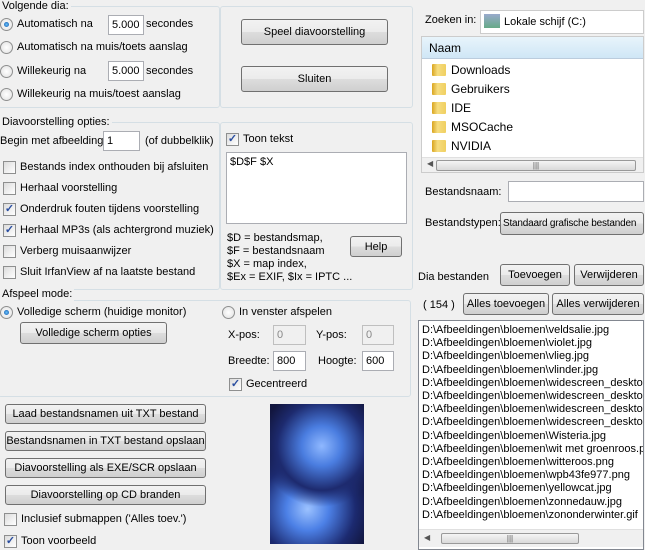 This screenshot has height=550, width=645. What do you see at coordinates (535, 275) in the screenshot?
I see `add-button: Toevoegen` at bounding box center [535, 275].